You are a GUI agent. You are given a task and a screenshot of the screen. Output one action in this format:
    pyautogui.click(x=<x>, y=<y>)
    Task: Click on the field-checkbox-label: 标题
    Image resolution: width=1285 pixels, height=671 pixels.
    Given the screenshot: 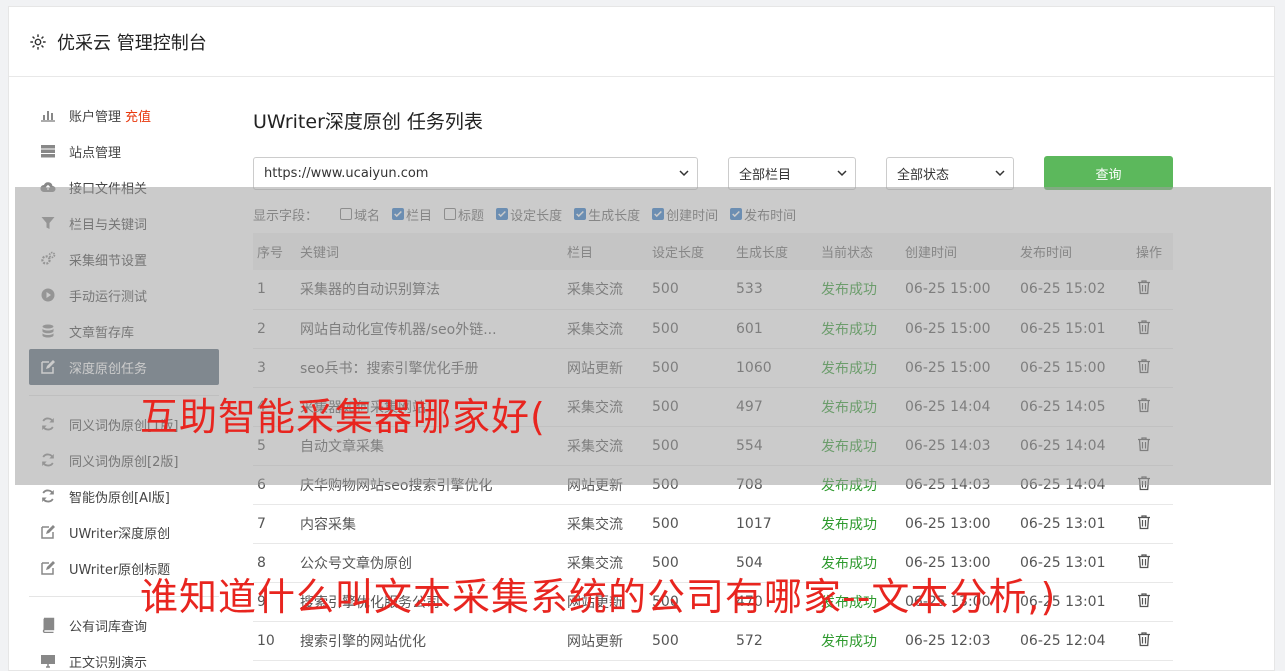 What is the action you would take?
    pyautogui.click(x=471, y=216)
    